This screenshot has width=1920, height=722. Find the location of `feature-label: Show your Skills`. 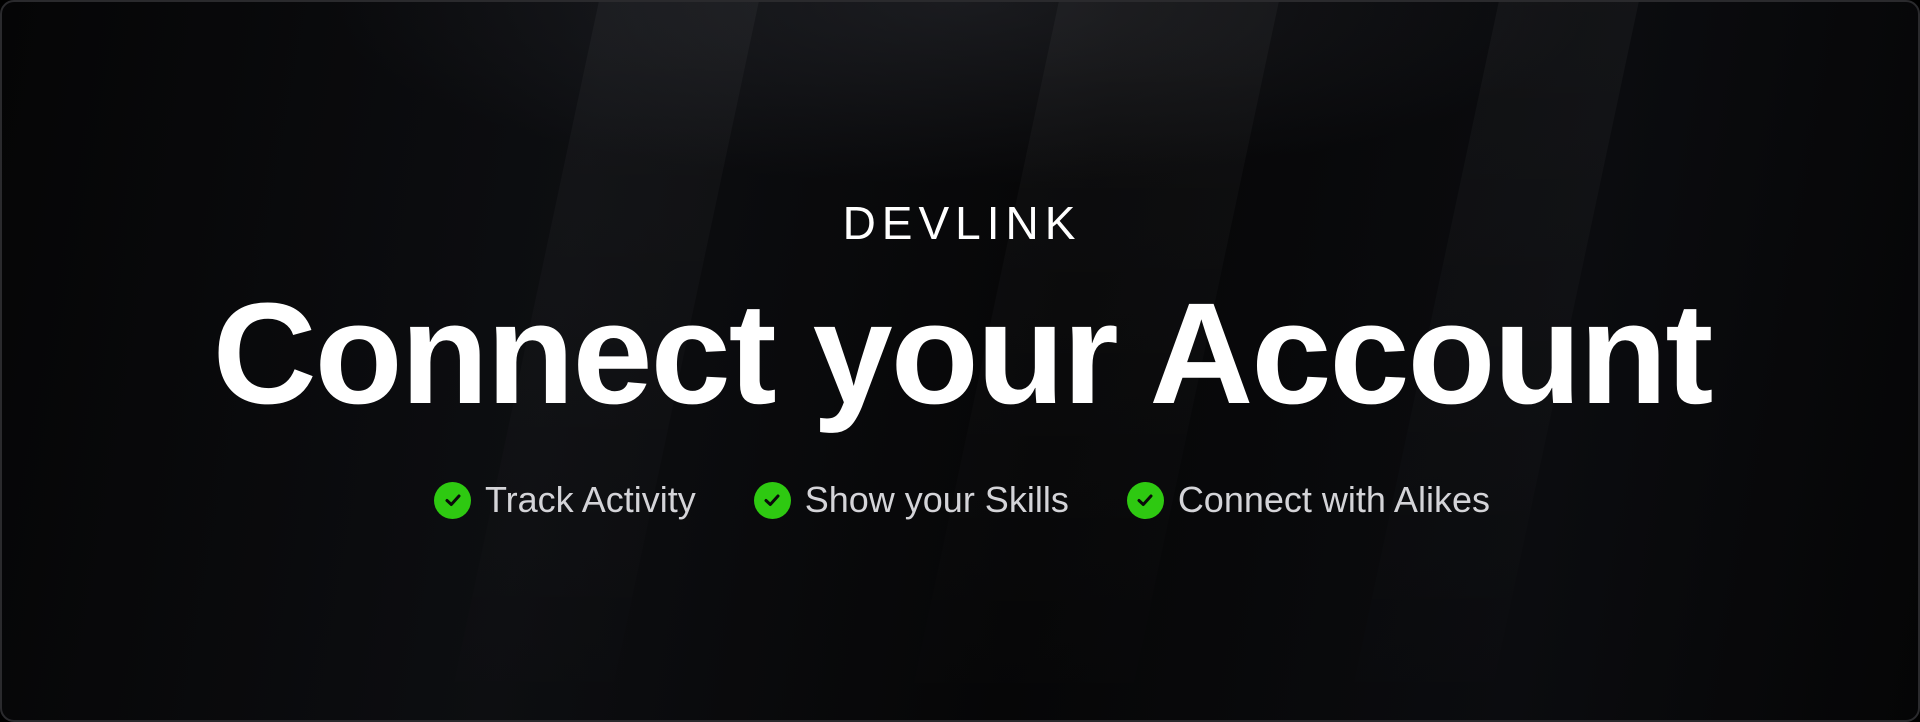

feature-label: Show your Skills is located at coordinates (936, 499).